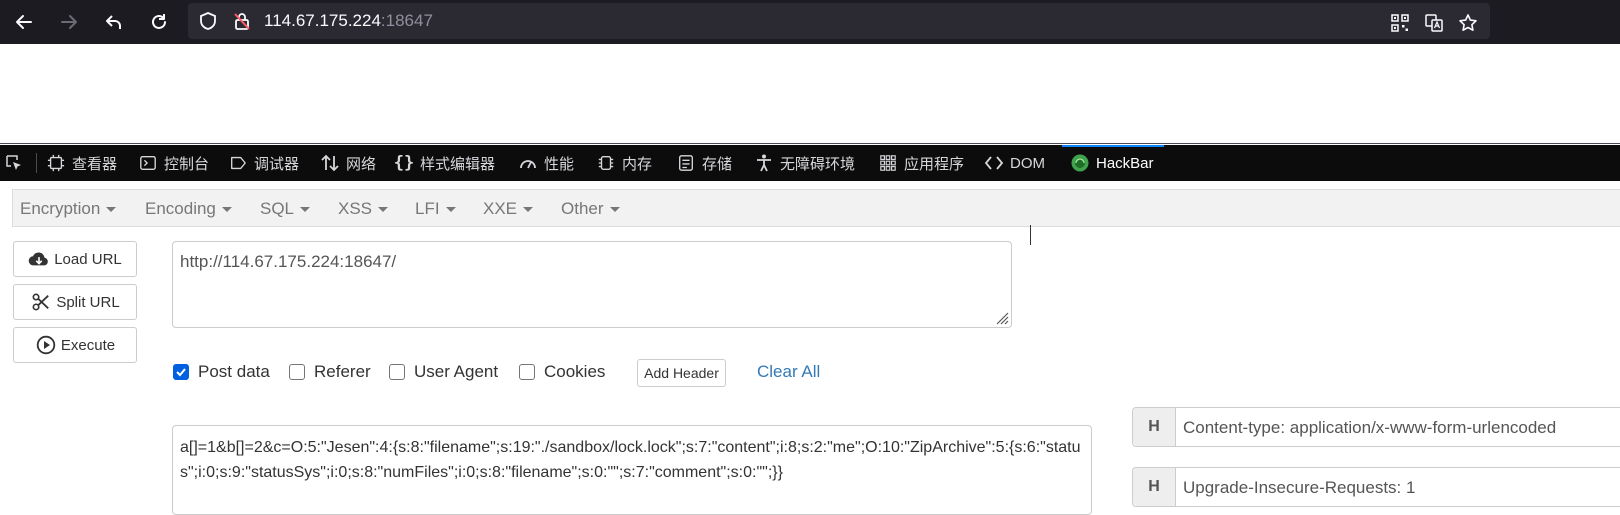  I want to click on checkmark-icon, so click(181, 372).